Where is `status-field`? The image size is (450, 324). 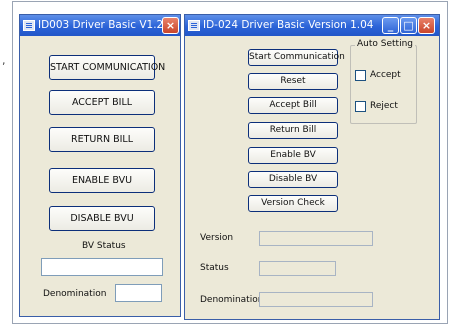
status-field is located at coordinates (297, 268).